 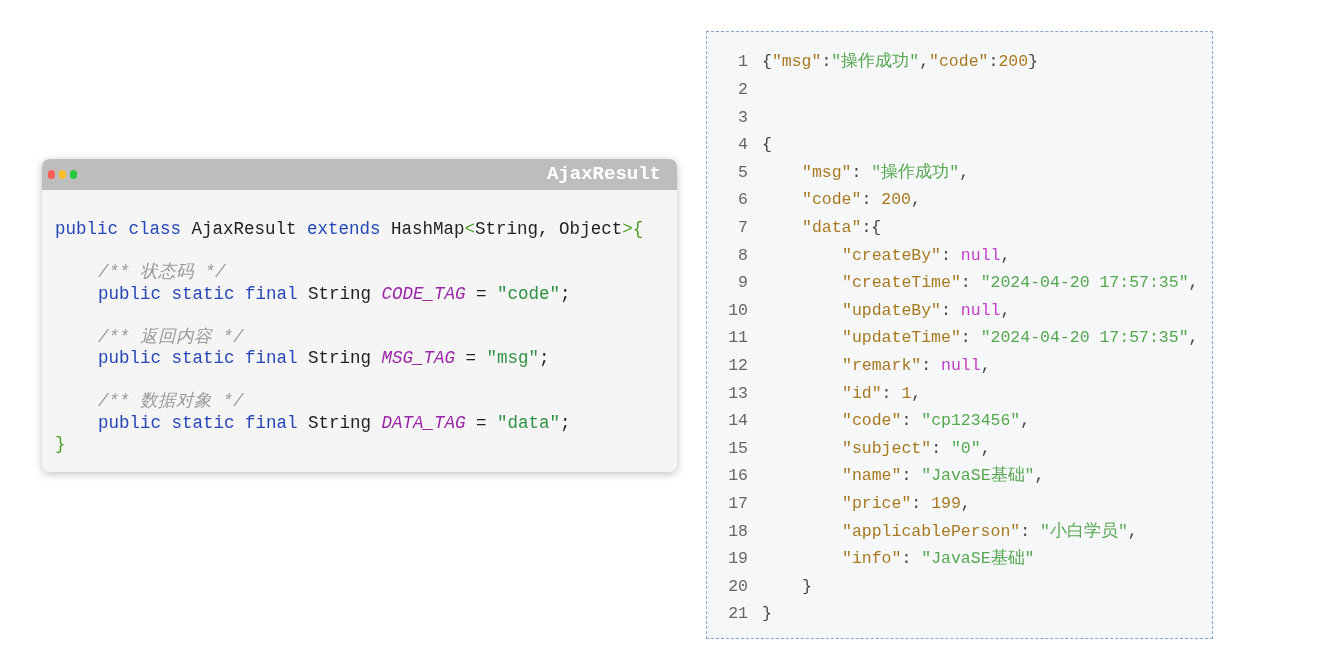 I want to click on code-line: {, so click(x=767, y=145).